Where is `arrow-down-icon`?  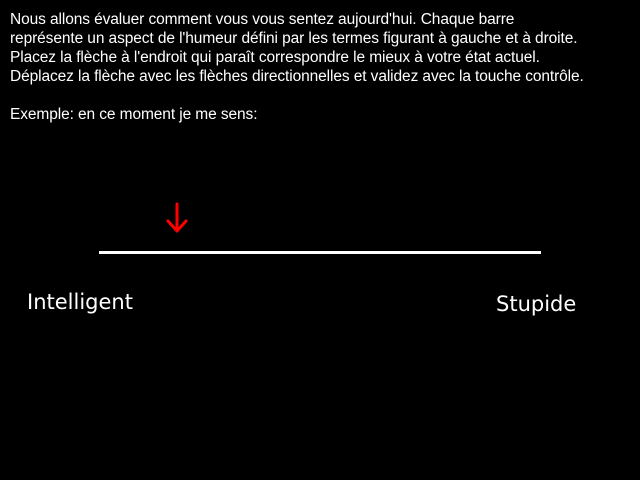
arrow-down-icon is located at coordinates (177, 219).